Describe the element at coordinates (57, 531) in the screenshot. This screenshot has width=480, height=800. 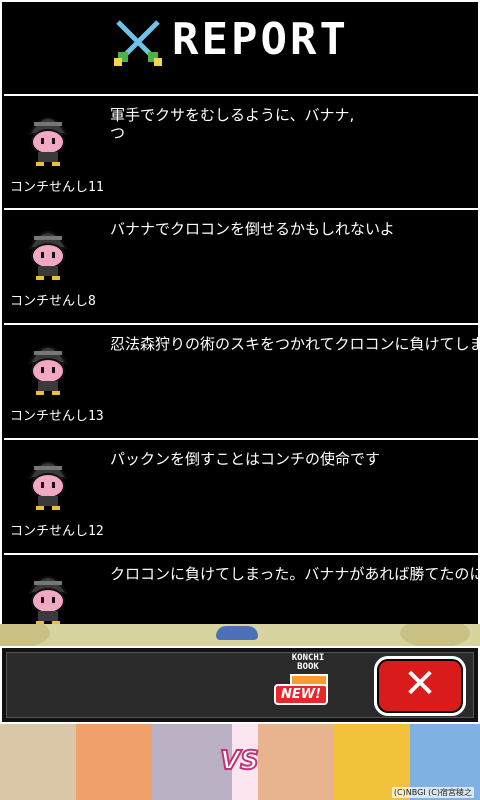
I see `soldier-name: コンチせんし12` at that location.